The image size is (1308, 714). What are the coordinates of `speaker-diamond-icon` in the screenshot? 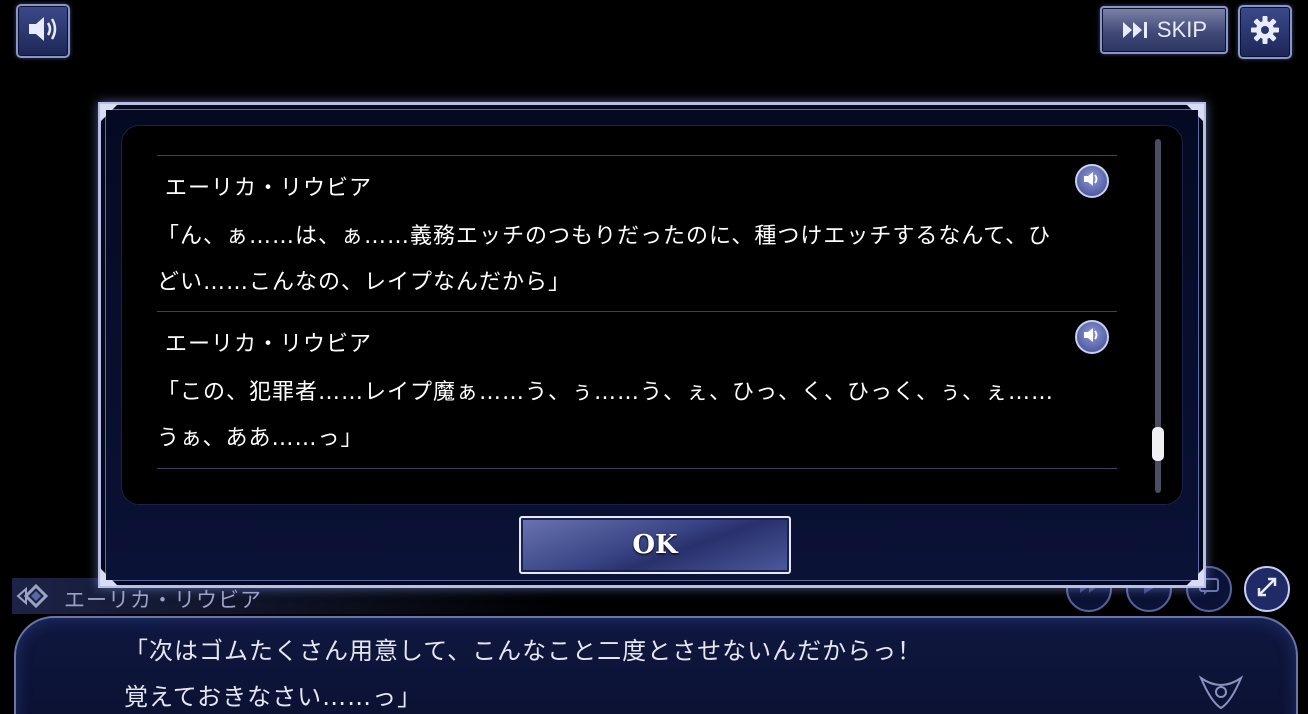 It's located at (37, 598).